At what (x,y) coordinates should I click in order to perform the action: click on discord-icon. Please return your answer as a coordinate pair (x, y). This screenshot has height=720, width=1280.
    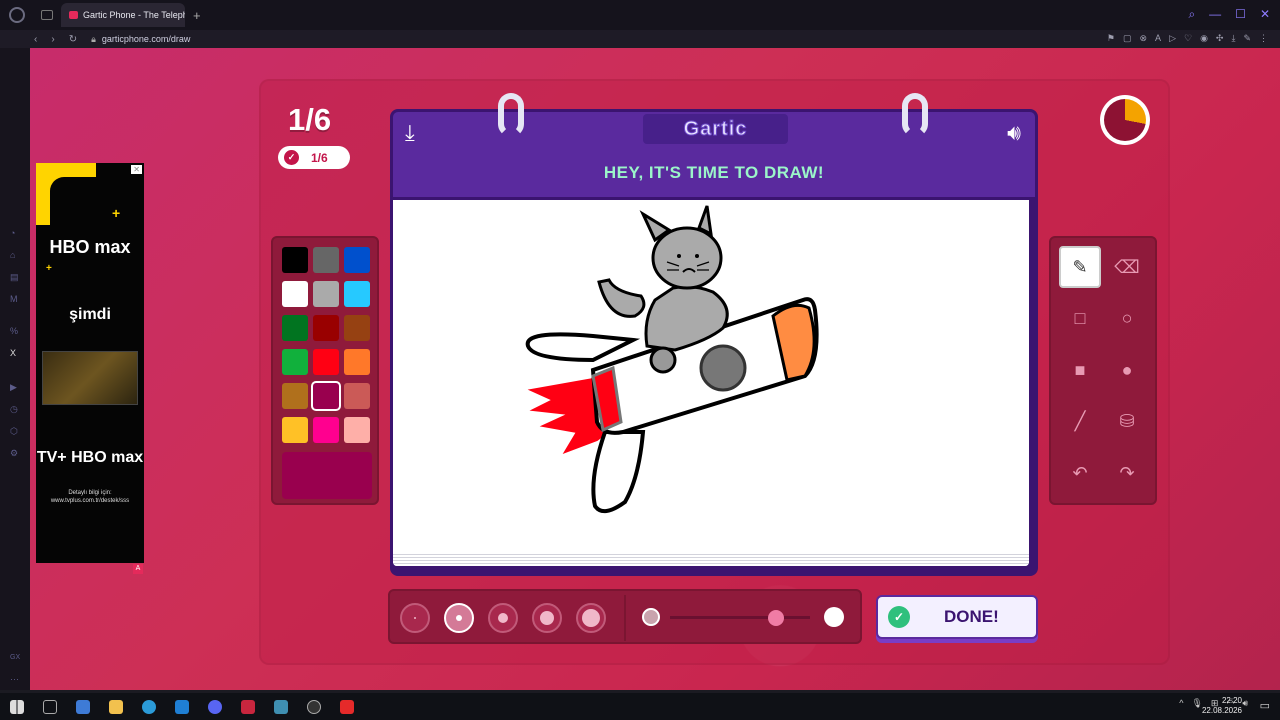
    Looking at the image, I should click on (215, 706).